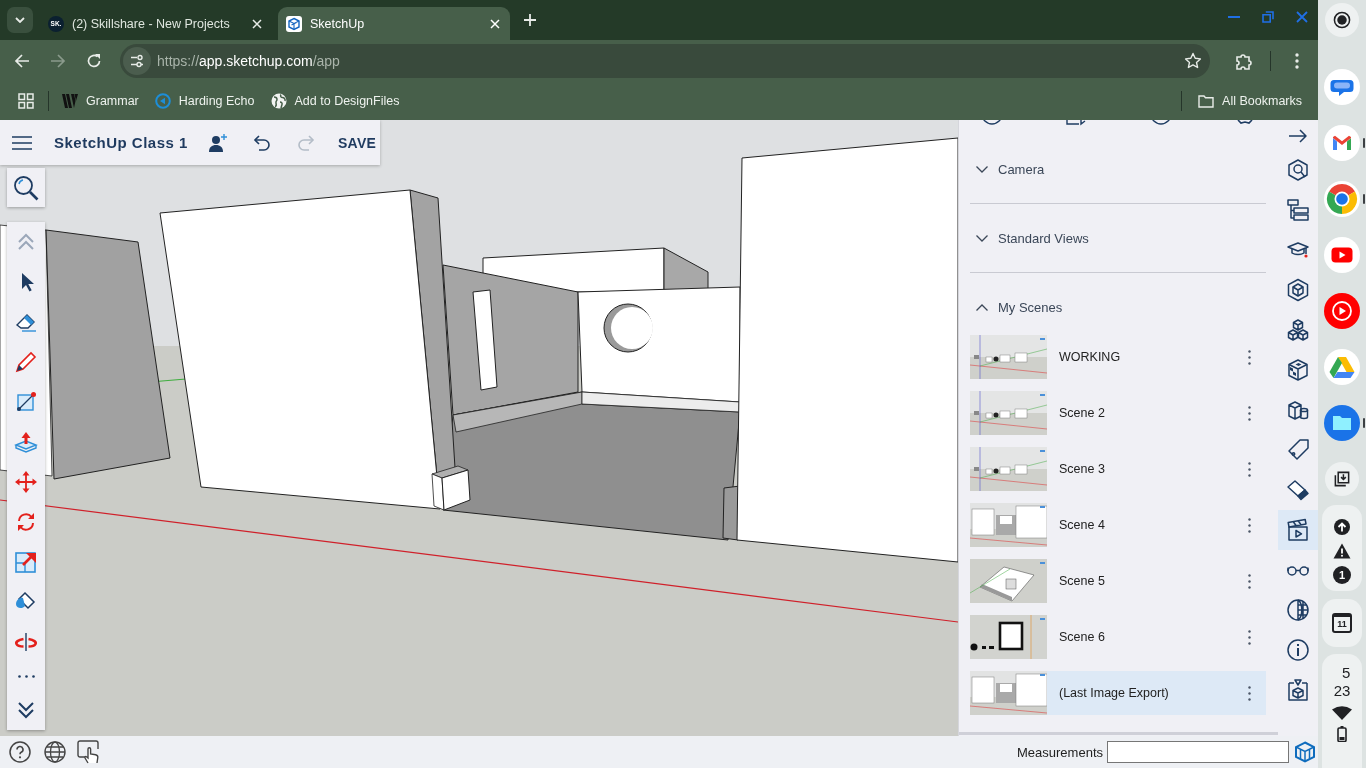  What do you see at coordinates (1342, 691) in the screenshot?
I see `clock-minute: 23` at bounding box center [1342, 691].